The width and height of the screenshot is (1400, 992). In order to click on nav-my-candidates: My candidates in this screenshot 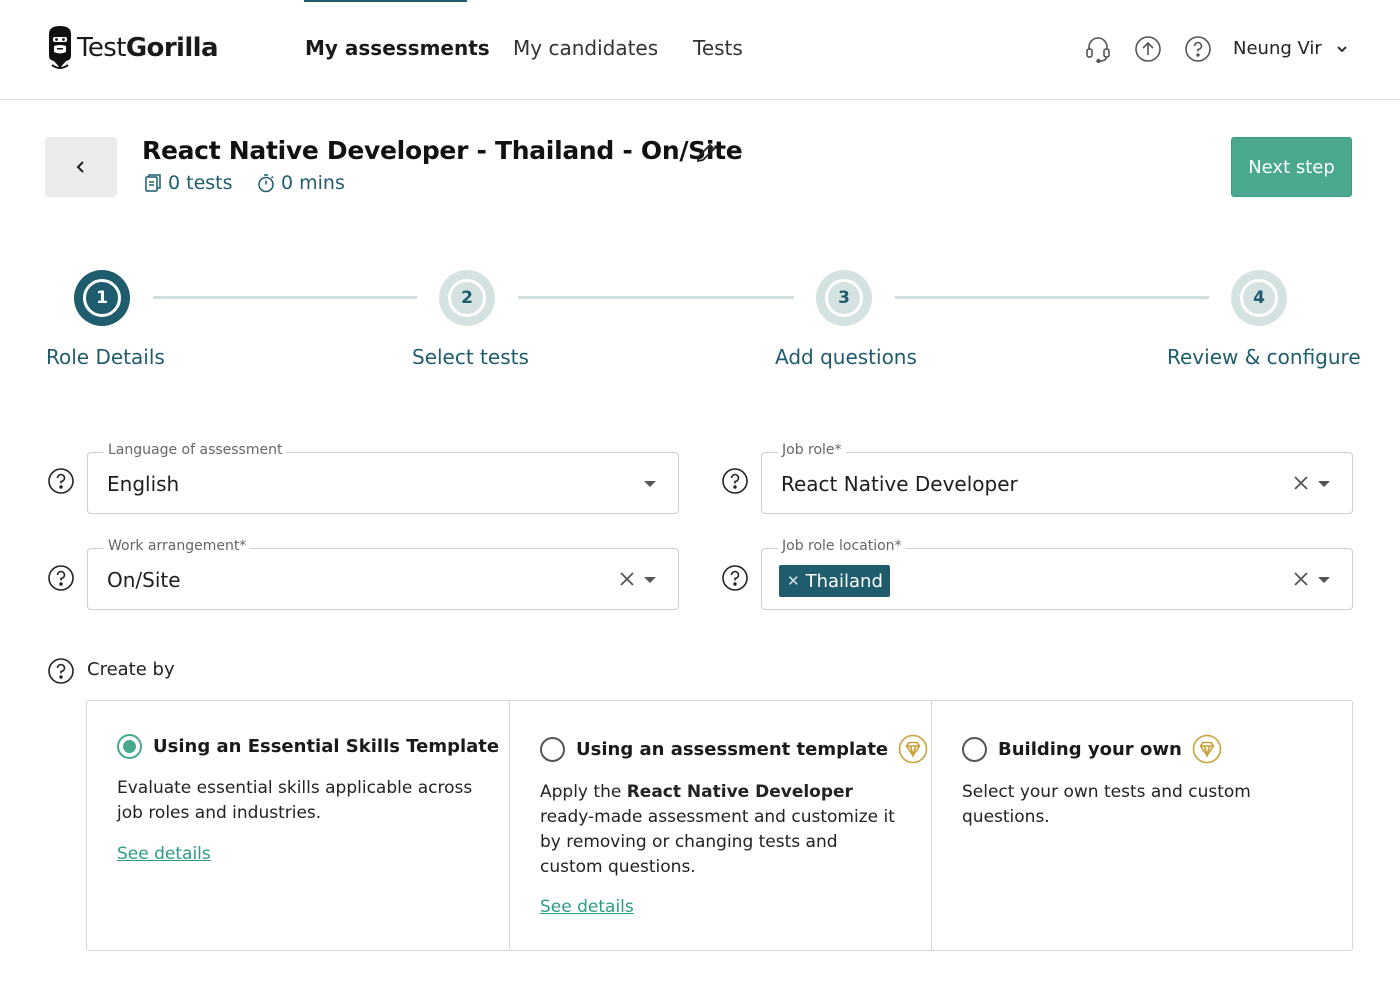, I will do `click(585, 48)`.